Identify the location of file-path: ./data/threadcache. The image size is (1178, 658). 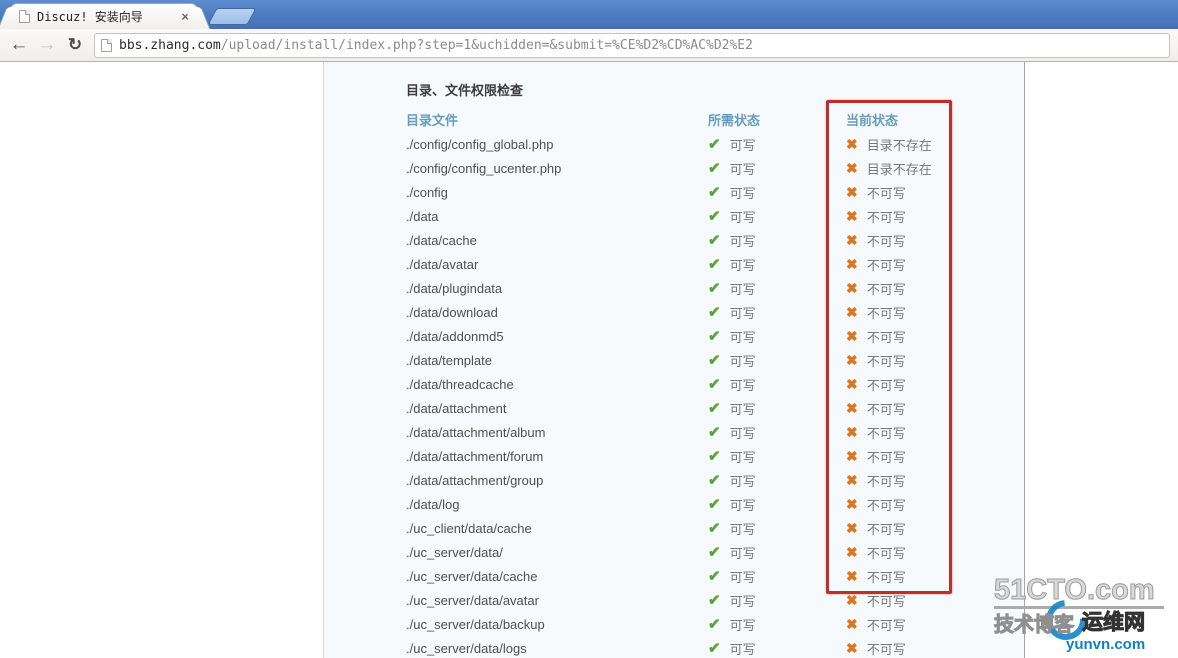
(460, 384).